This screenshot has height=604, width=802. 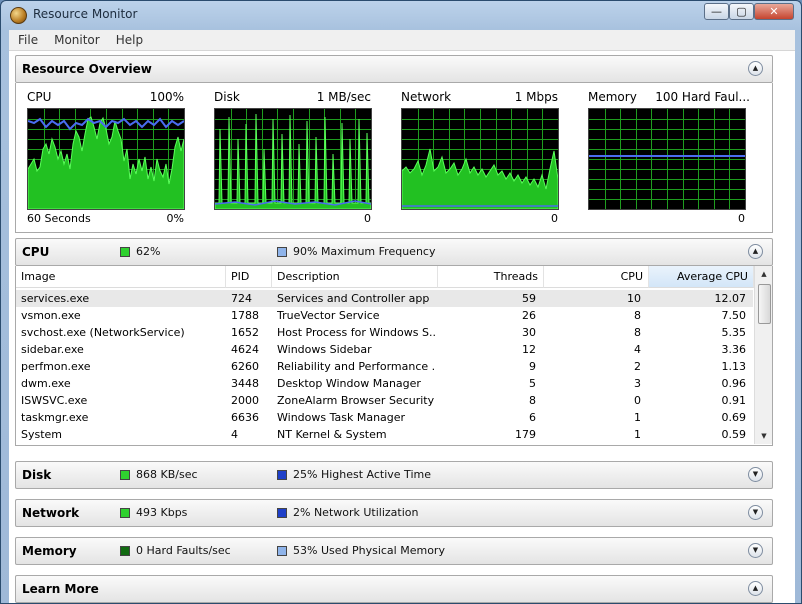 What do you see at coordinates (637, 366) in the screenshot?
I see `process-cpu: 2` at bounding box center [637, 366].